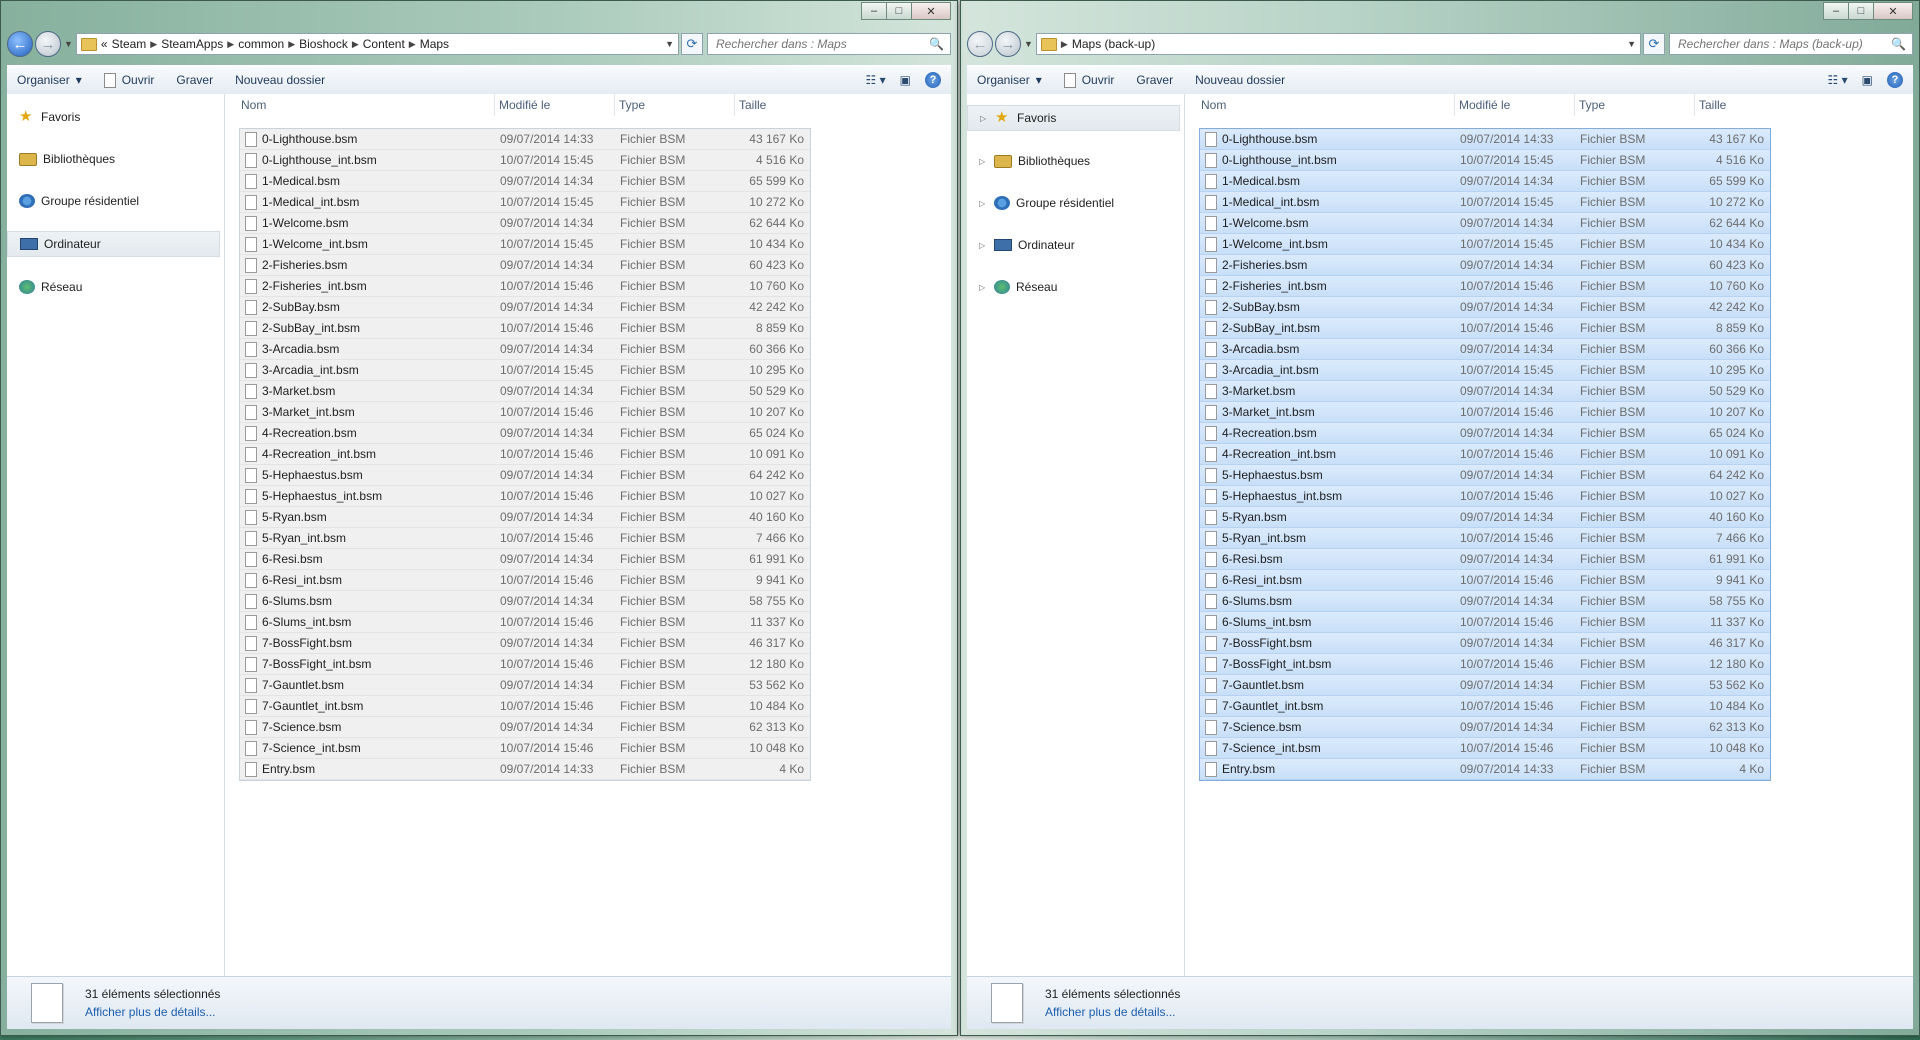  Describe the element at coordinates (49, 80) in the screenshot. I see `organize-button: Organiser ▾` at that location.